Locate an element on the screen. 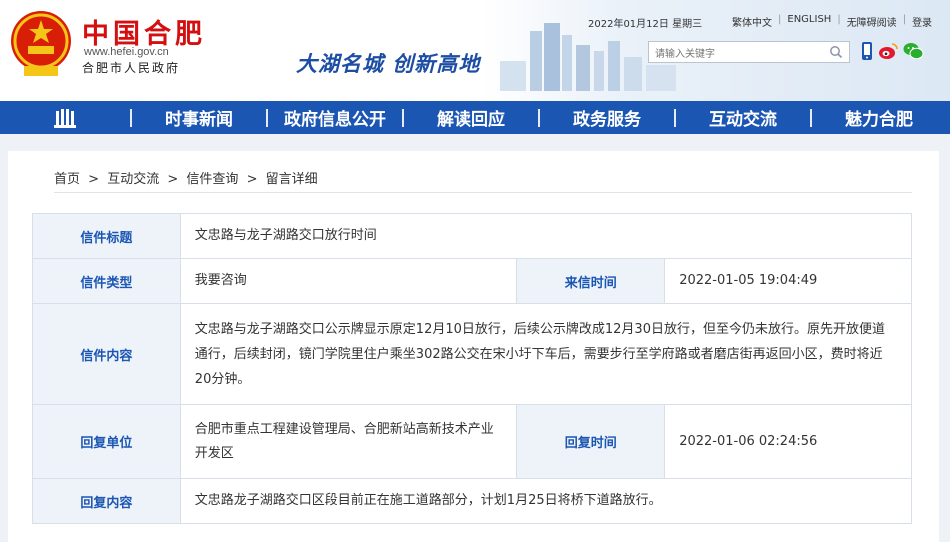 The image size is (950, 542). site-url: www.hefei.gov.cn is located at coordinates (126, 52).